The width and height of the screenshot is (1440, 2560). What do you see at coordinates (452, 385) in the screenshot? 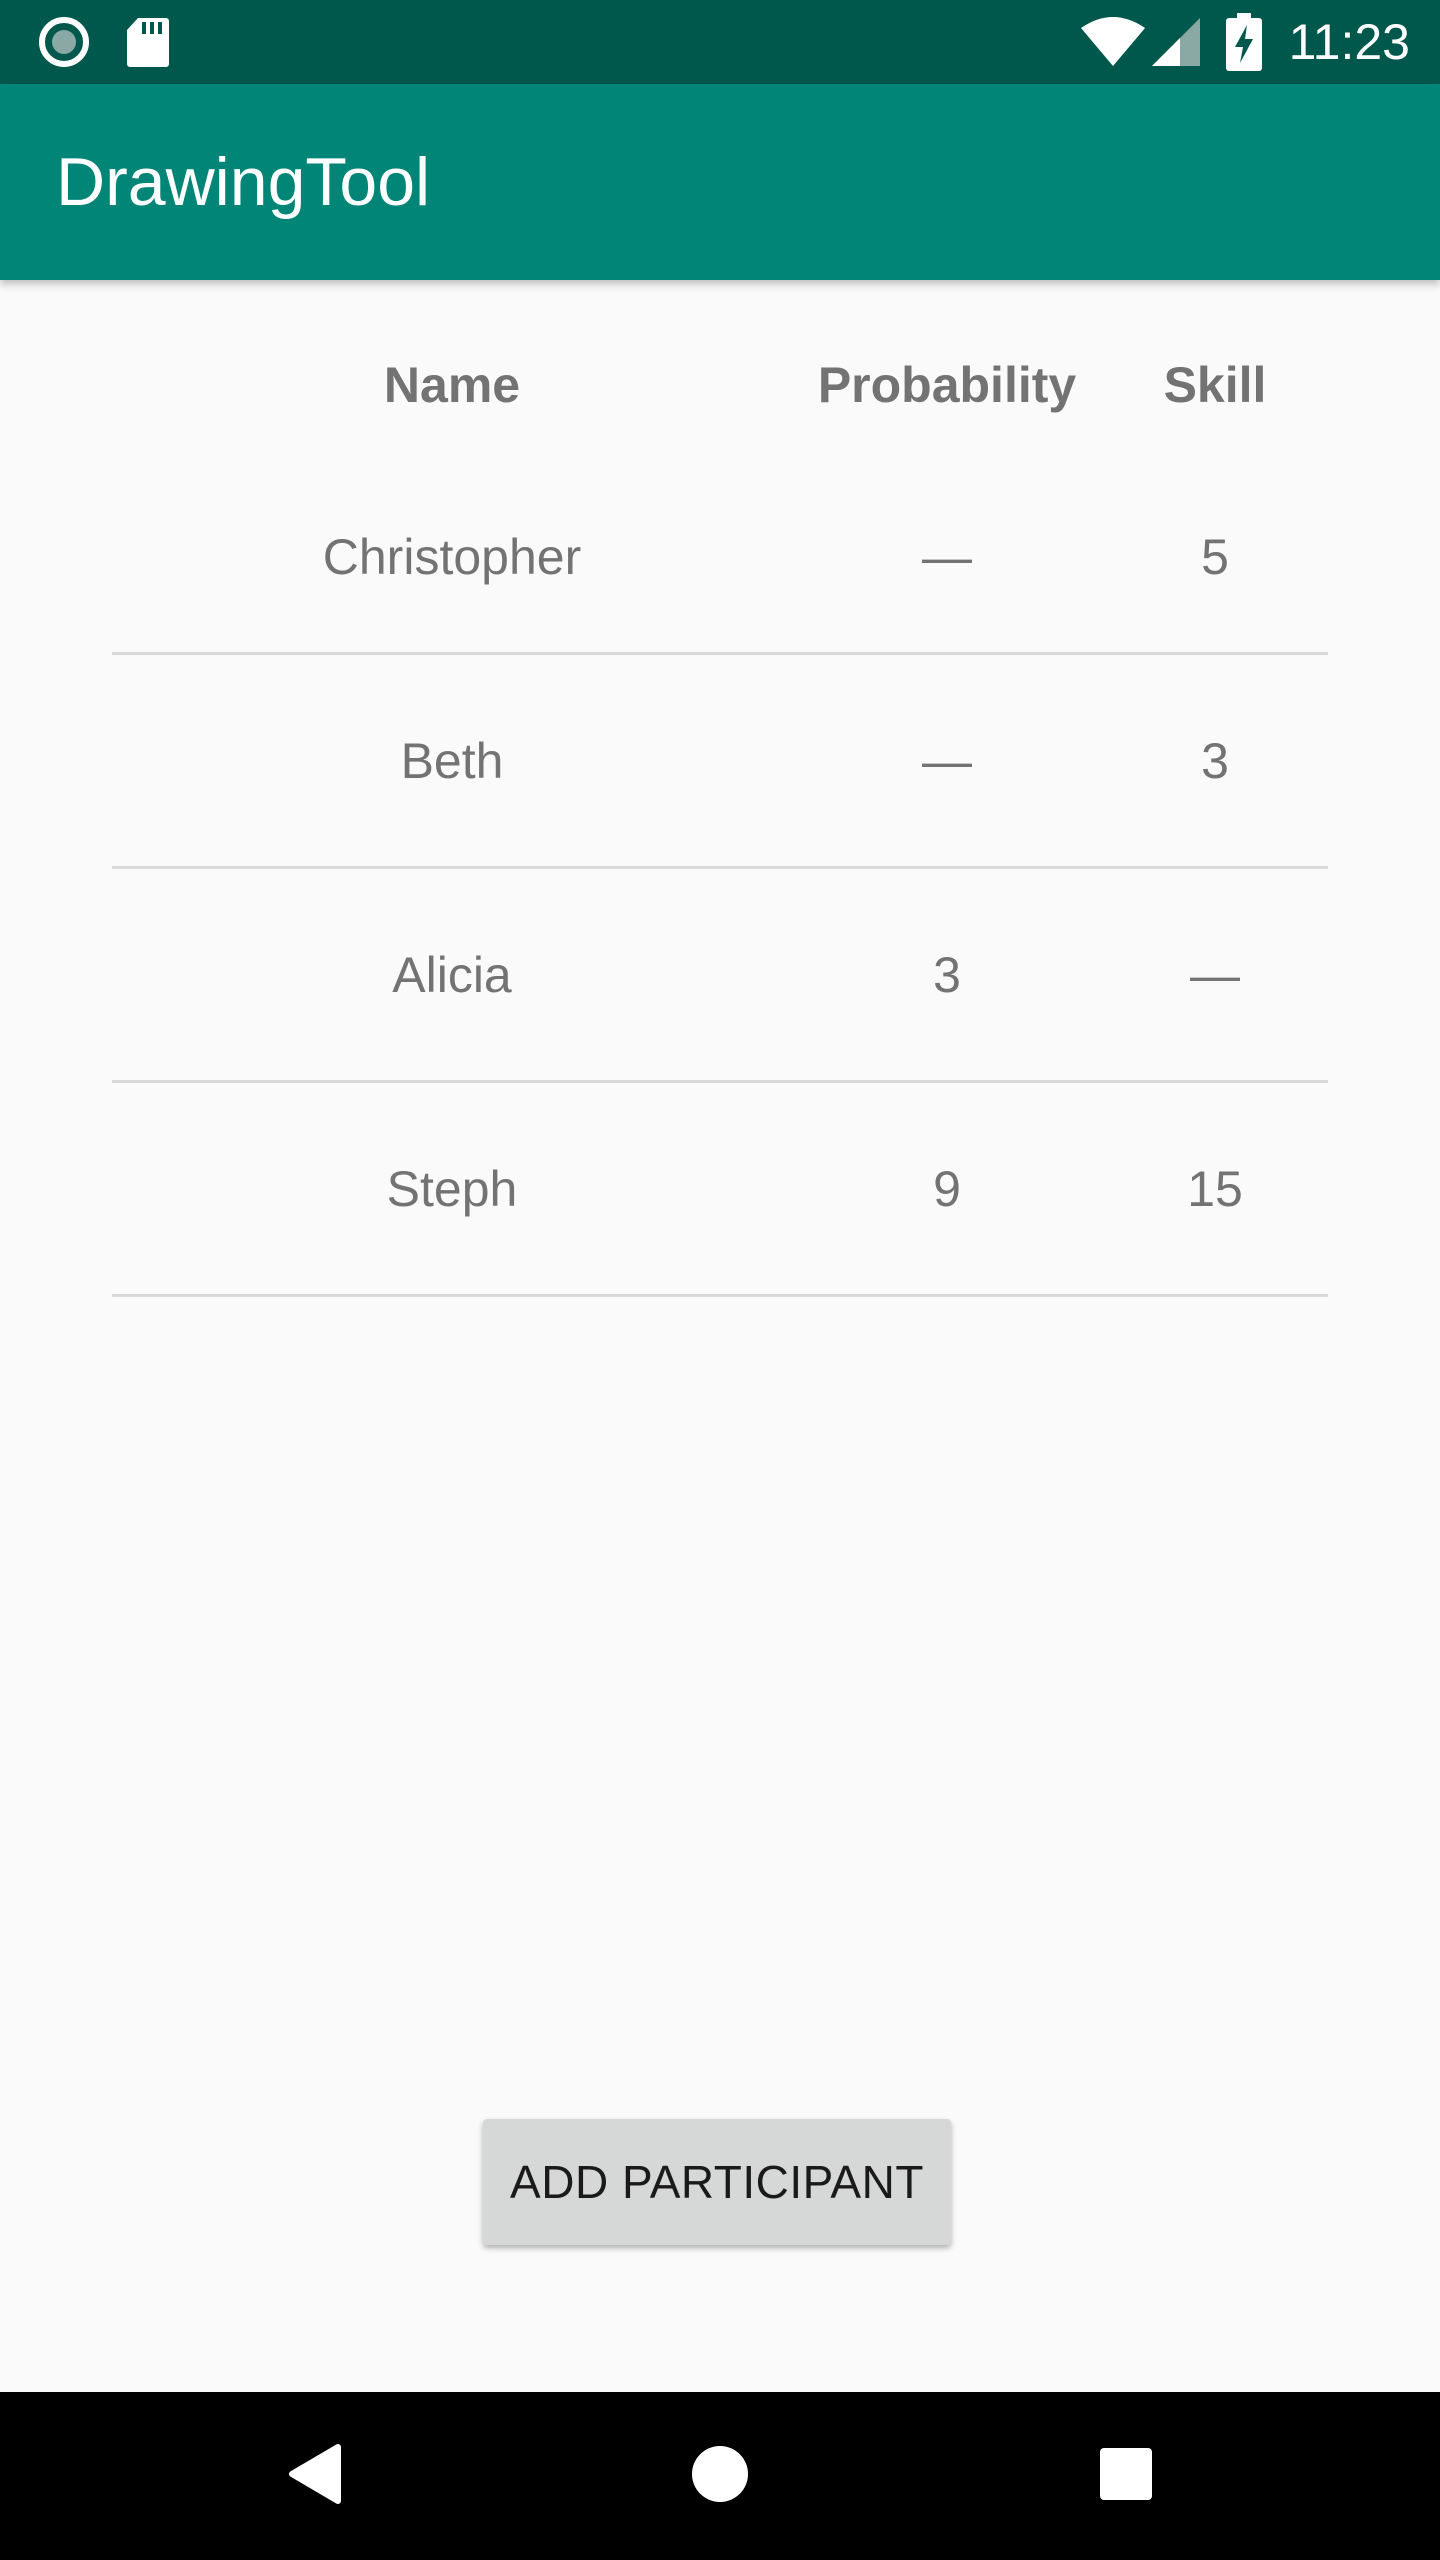
I see `header-name: Name` at bounding box center [452, 385].